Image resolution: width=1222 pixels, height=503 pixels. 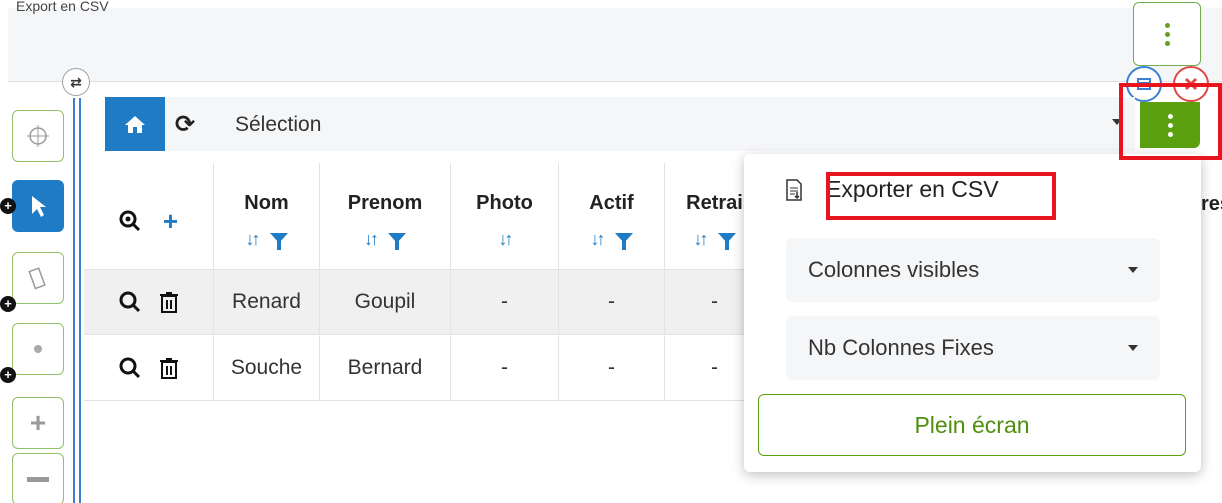 I want to click on selection-title: Sélection, so click(x=278, y=124).